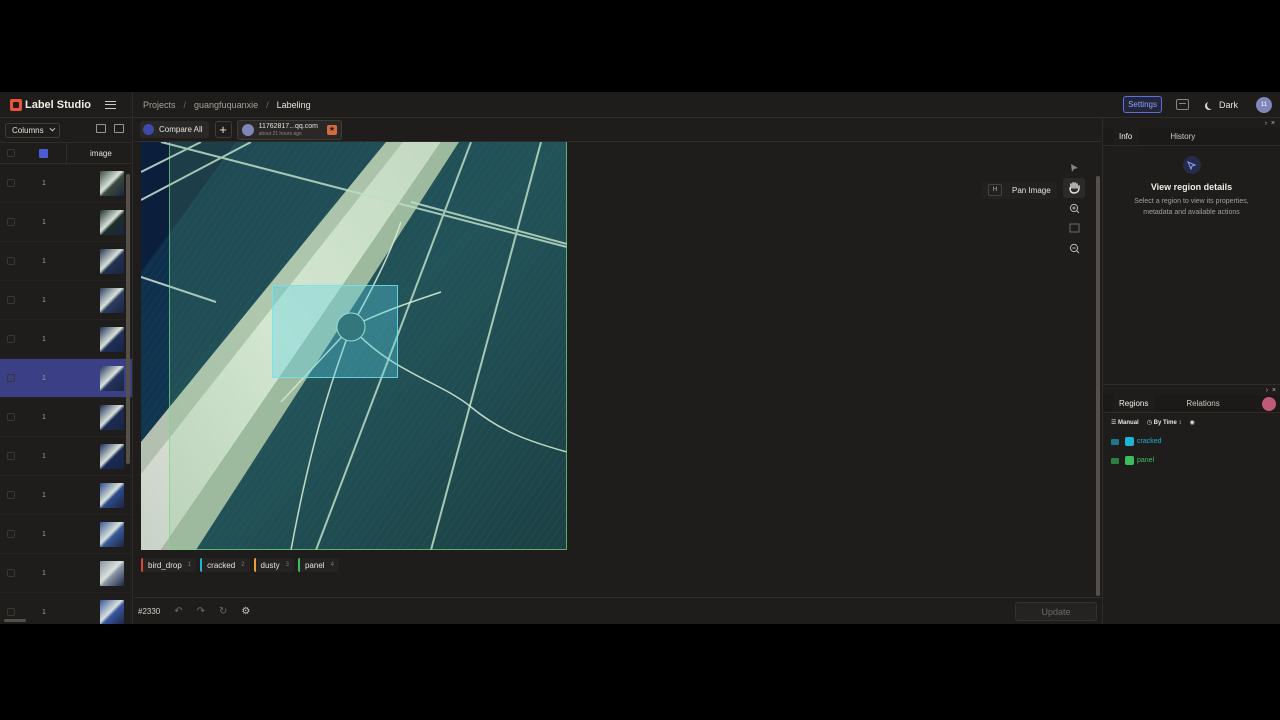 The height and width of the screenshot is (720, 1280). Describe the element at coordinates (318, 565) in the screenshot. I see `label-chip: panel 4` at that location.